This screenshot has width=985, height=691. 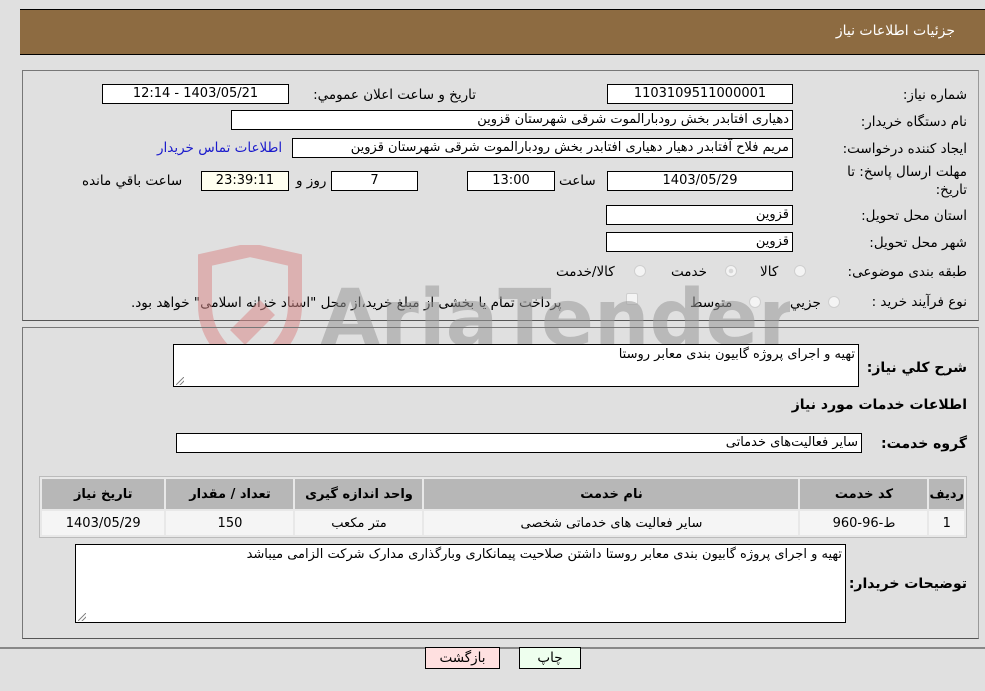 What do you see at coordinates (689, 272) in the screenshot?
I see `category-option-service: خدمت` at bounding box center [689, 272].